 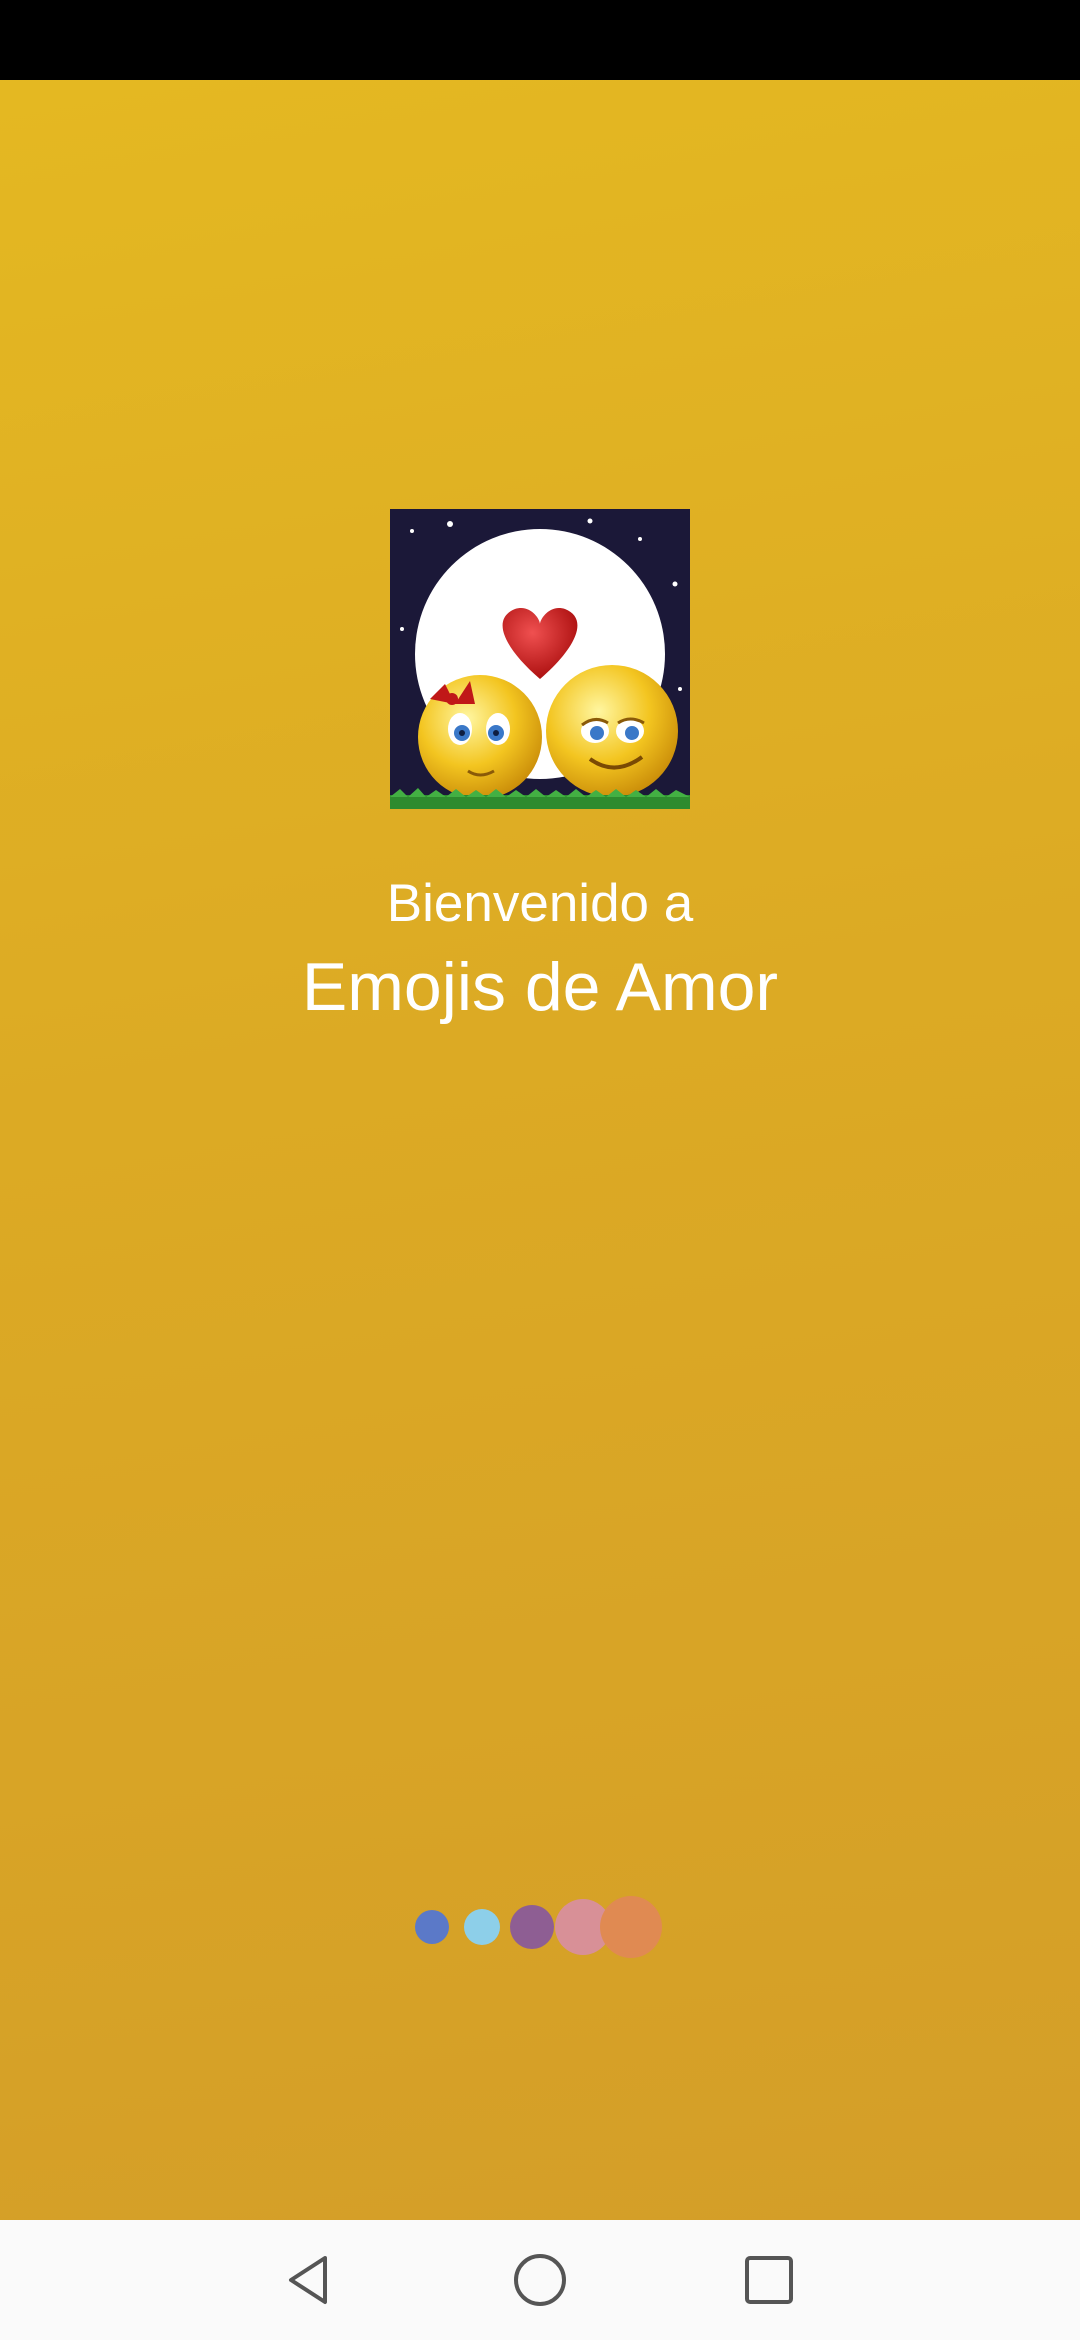 I want to click on navigation-bar, so click(x=540, y=2280).